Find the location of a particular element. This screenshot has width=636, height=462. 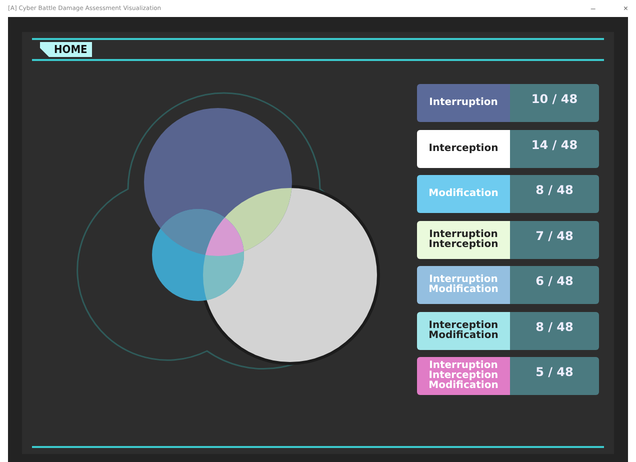

legend-label: Interception Modification is located at coordinates (463, 331).